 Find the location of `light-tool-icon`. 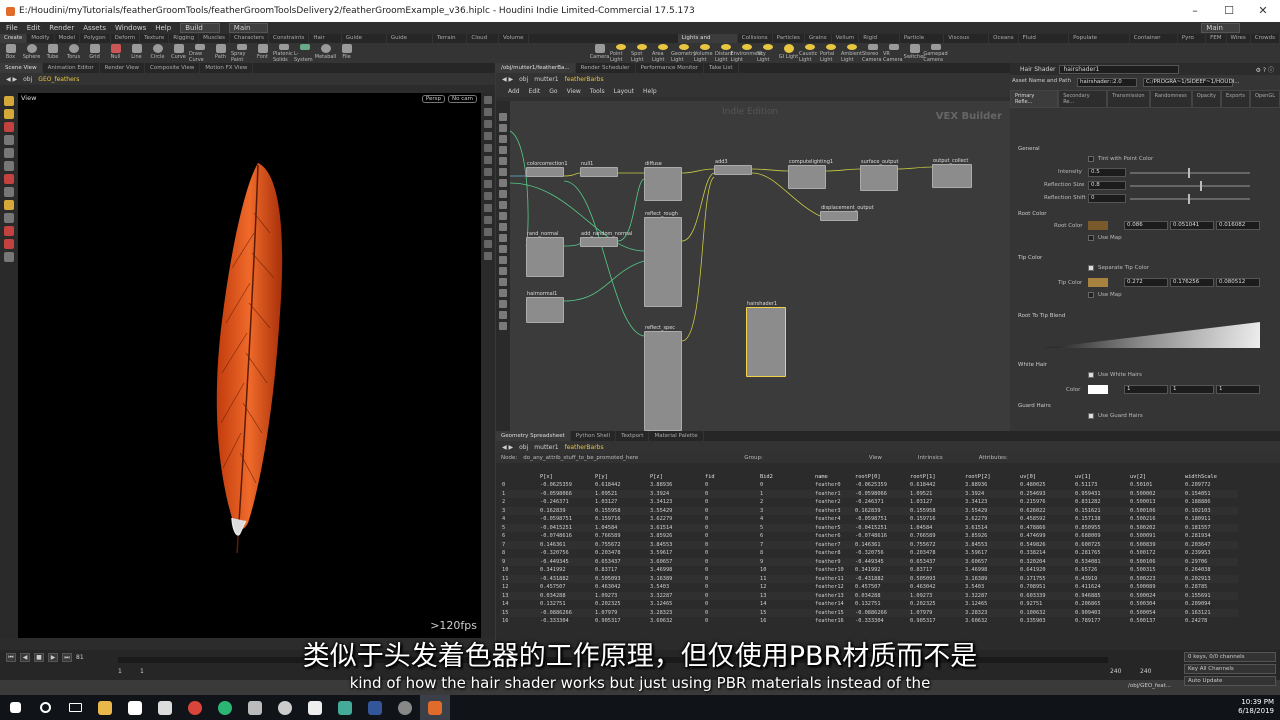

light-tool-icon is located at coordinates (9, 205).